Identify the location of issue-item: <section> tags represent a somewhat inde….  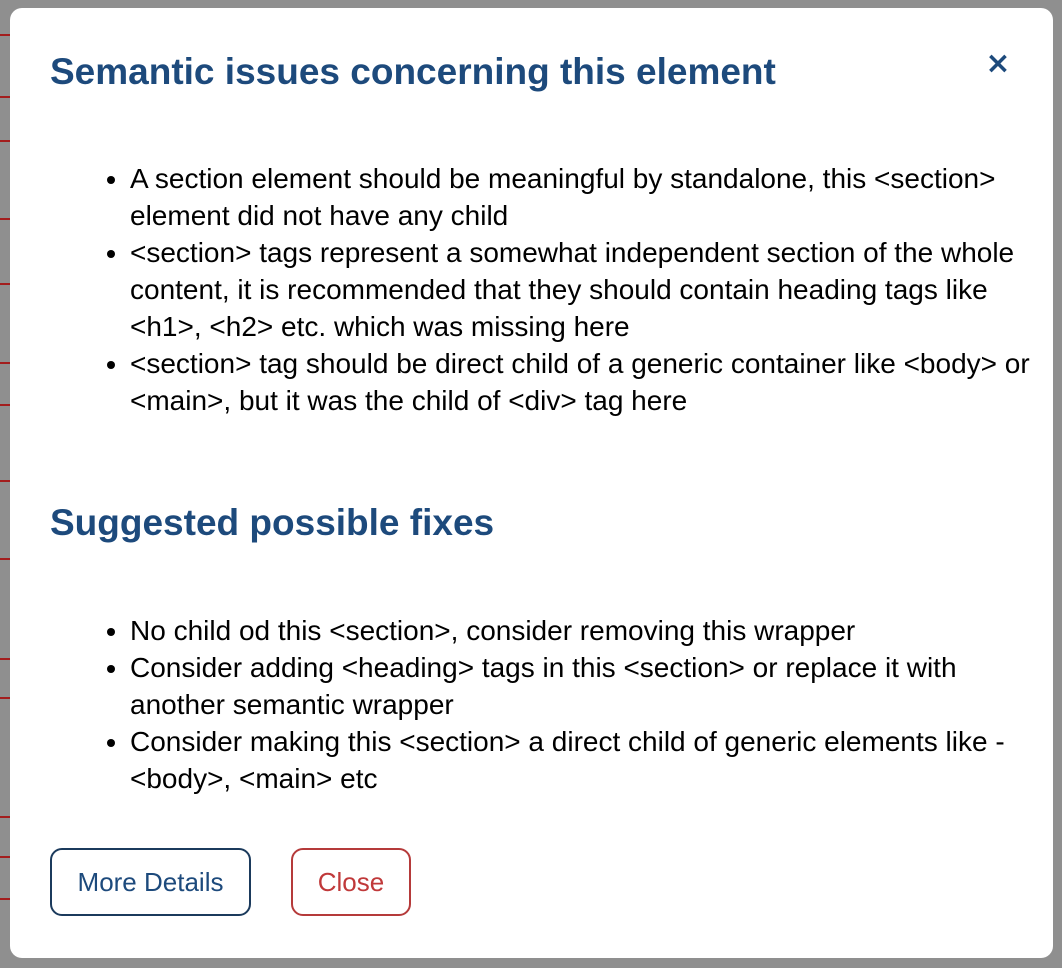
(580, 289).